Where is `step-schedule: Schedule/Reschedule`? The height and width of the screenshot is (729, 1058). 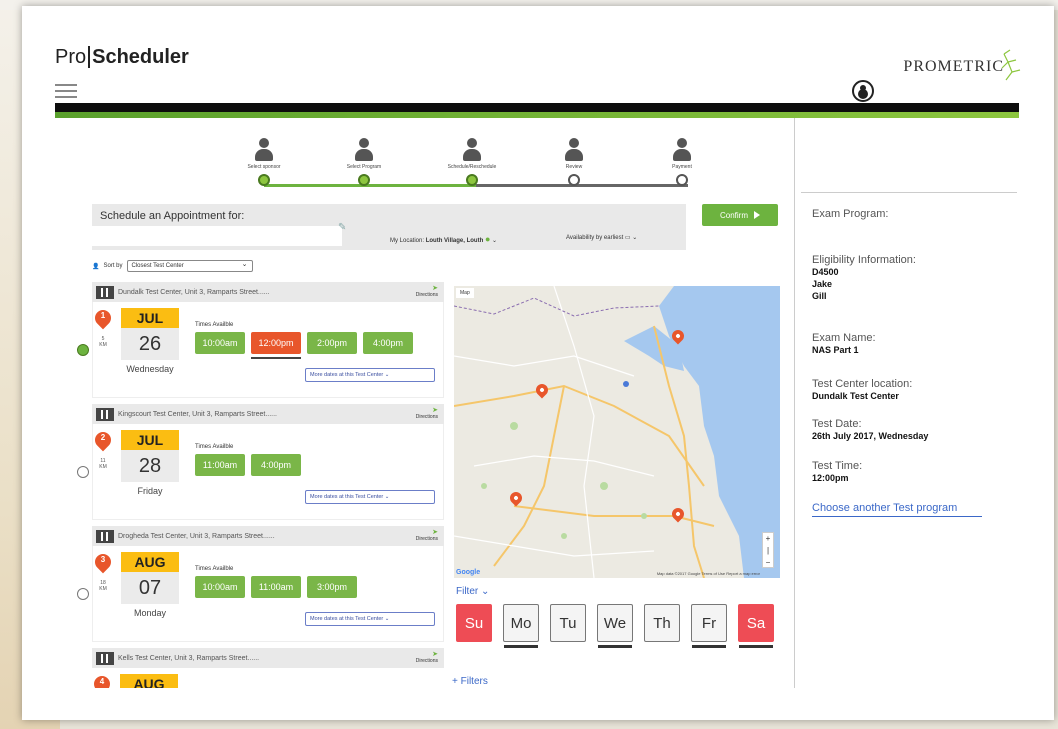
step-schedule: Schedule/Reschedule is located at coordinates (472, 162).